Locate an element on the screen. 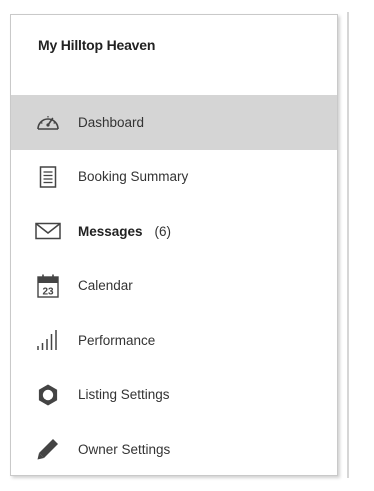  calendar-date: 23 is located at coordinates (48, 291).